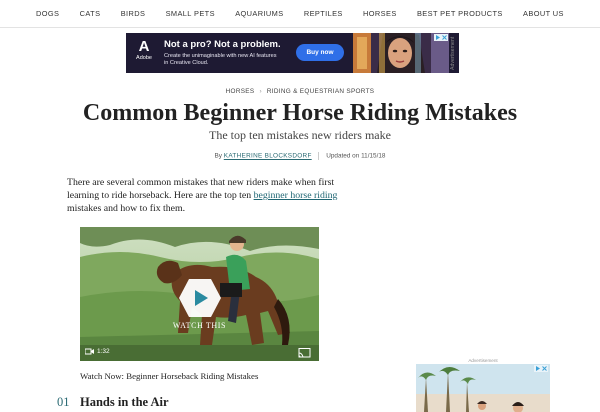  Describe the element at coordinates (218, 156) in the screenshot. I see `byline-prefix: By` at that location.